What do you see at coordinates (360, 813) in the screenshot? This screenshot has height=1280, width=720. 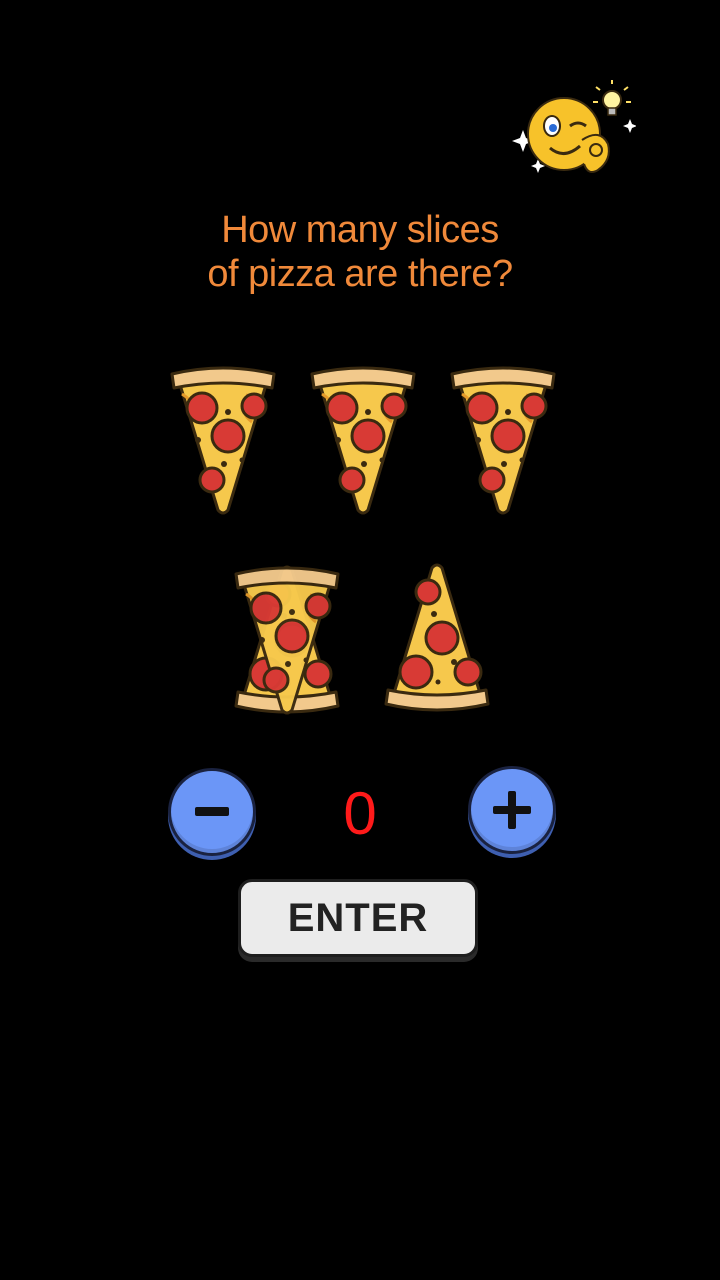 I see `answer-count: 0` at bounding box center [360, 813].